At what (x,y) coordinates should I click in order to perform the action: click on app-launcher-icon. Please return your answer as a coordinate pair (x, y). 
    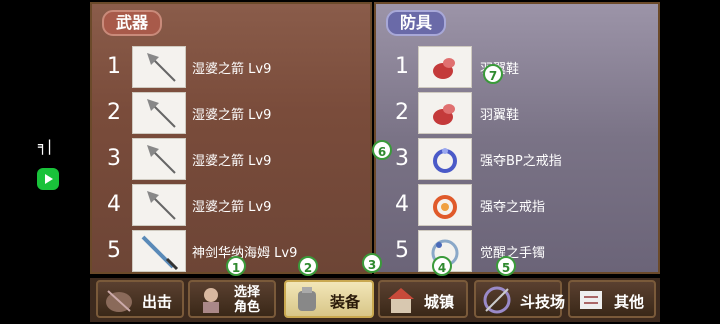
    Looking at the image, I should click on (48, 179).